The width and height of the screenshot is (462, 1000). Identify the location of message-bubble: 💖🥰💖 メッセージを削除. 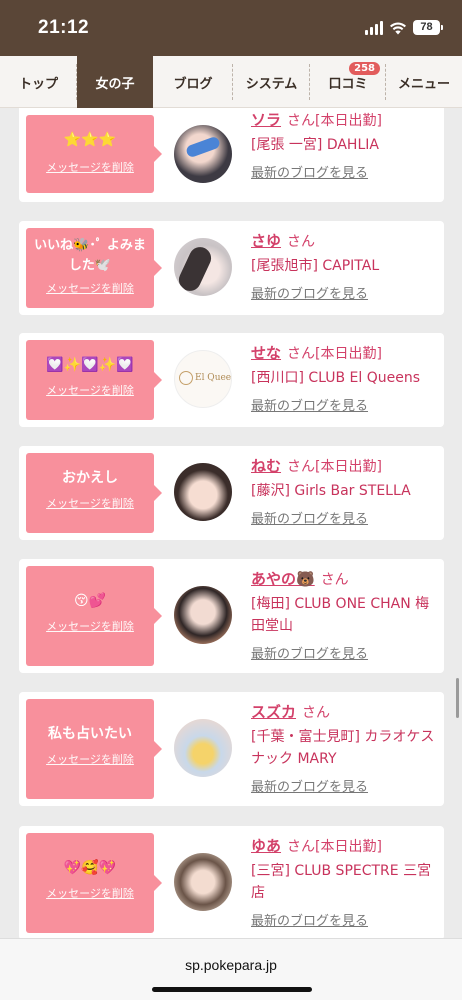
(94, 883).